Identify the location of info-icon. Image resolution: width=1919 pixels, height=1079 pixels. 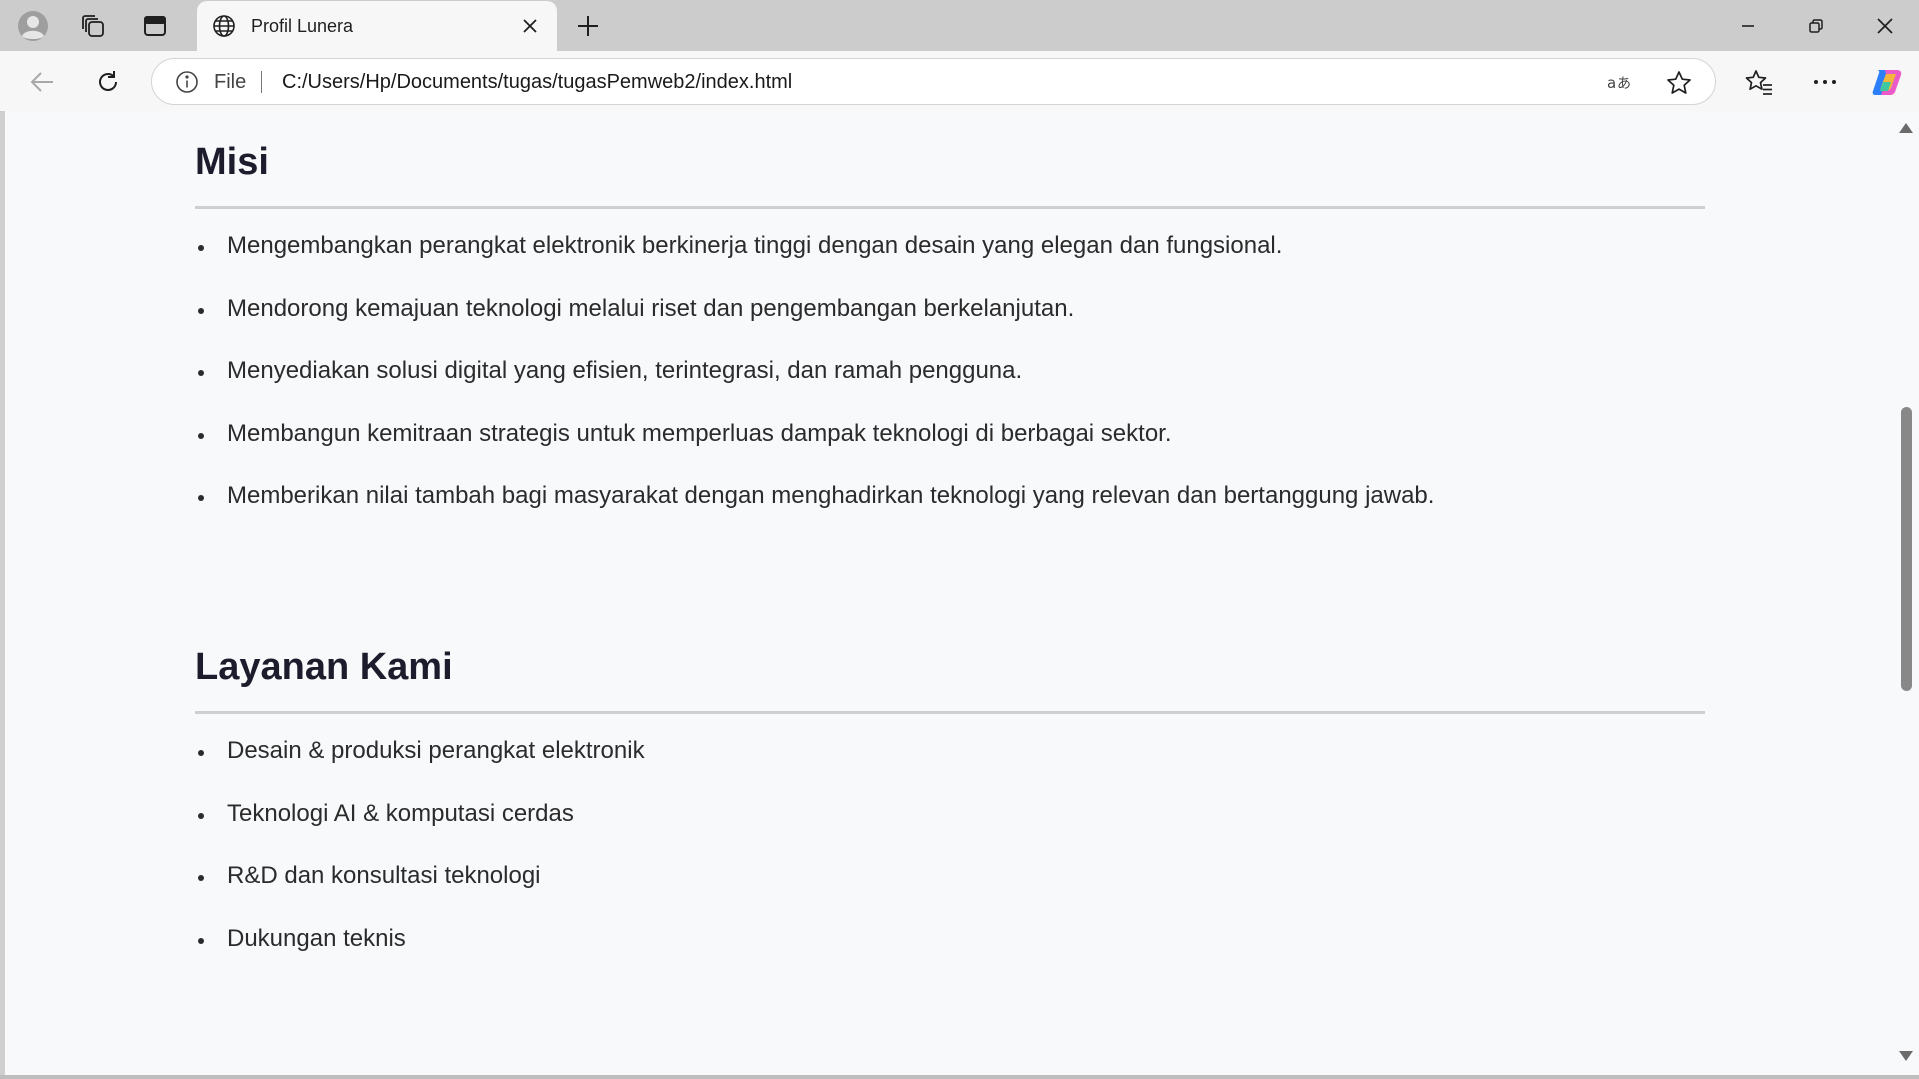
(187, 82).